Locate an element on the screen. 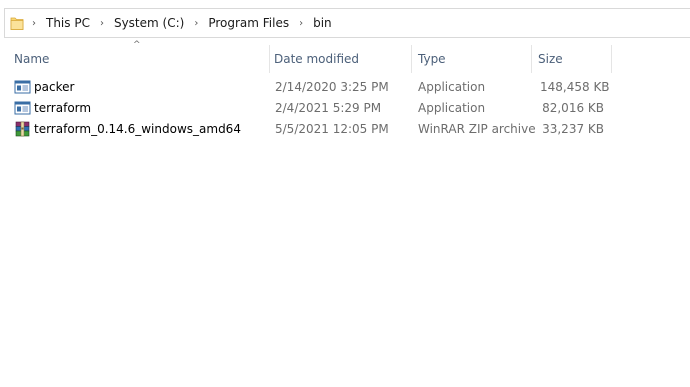  breadcrumb-program-files: Program Files is located at coordinates (248, 23).